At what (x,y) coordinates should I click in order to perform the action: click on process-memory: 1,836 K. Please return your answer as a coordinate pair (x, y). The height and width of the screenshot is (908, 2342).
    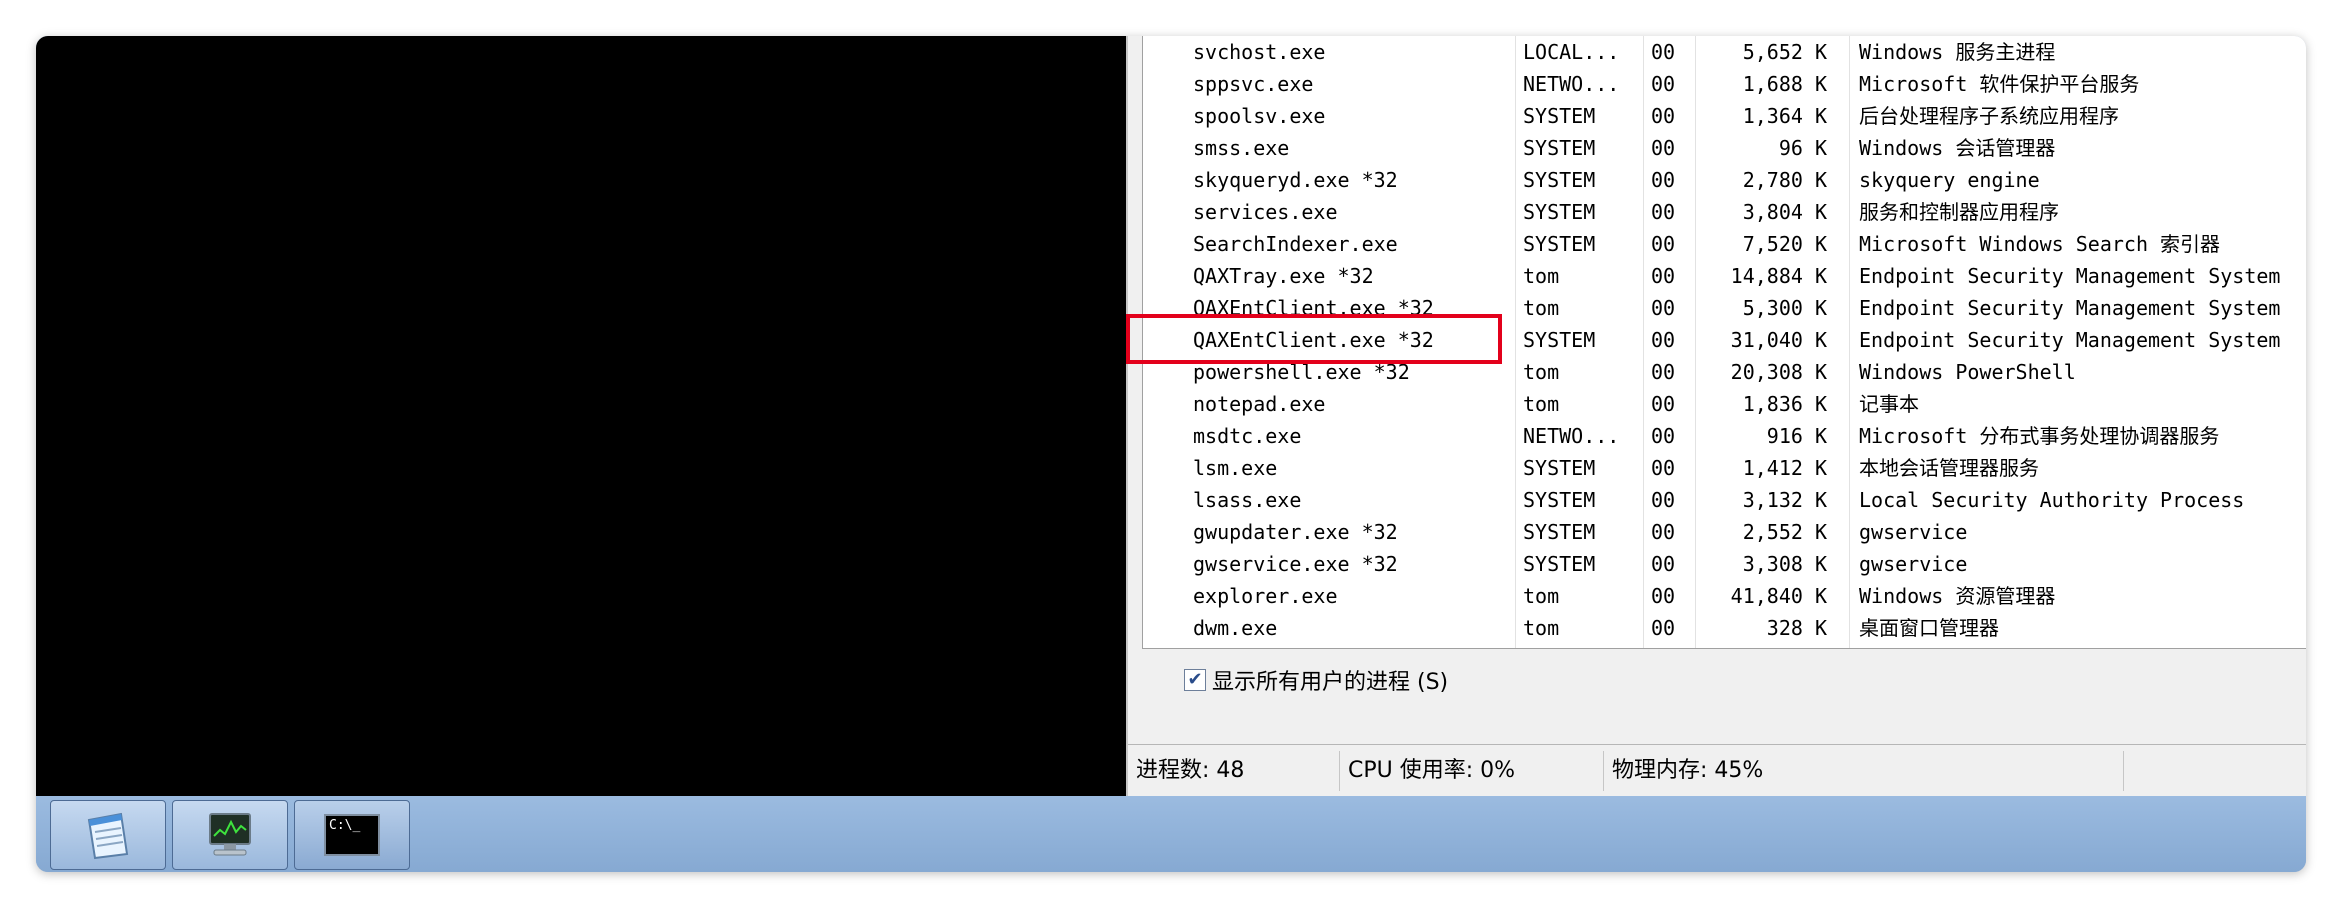
    Looking at the image, I should click on (1784, 404).